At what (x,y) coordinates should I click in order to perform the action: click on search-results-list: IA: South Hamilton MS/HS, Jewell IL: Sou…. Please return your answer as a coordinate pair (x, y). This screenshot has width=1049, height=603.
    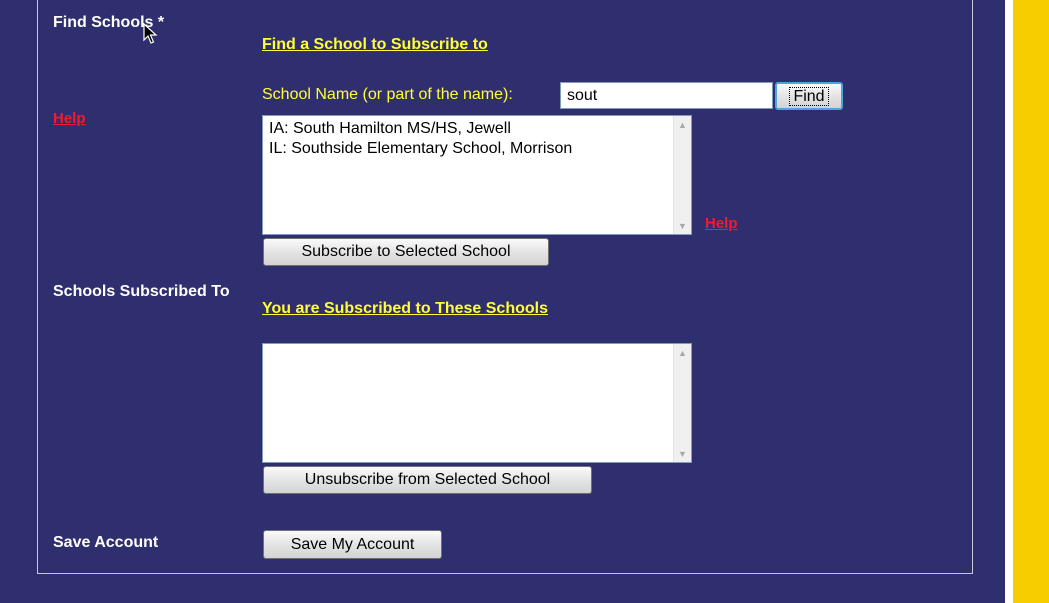
    Looking at the image, I should click on (468, 175).